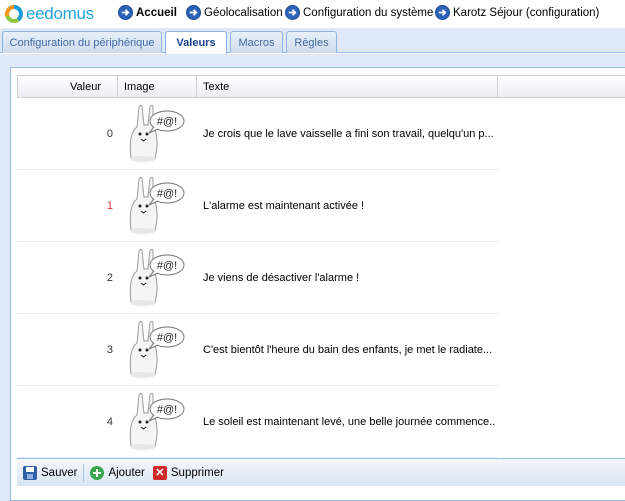  Describe the element at coordinates (157, 87) in the screenshot. I see `column-header-image: Image` at that location.